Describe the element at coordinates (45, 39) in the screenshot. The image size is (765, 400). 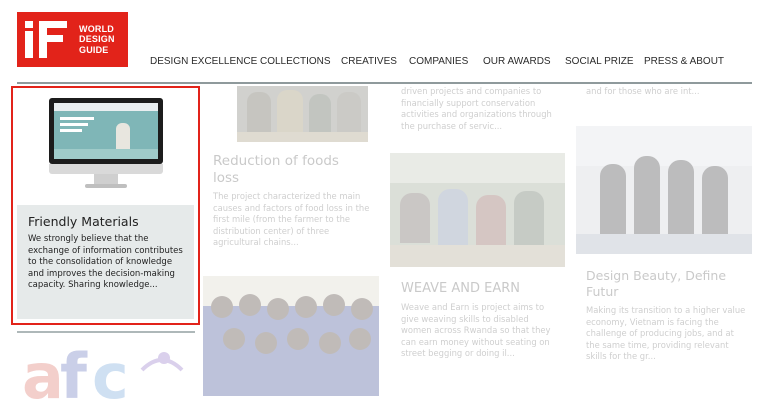
I see `if-logo-mark` at that location.